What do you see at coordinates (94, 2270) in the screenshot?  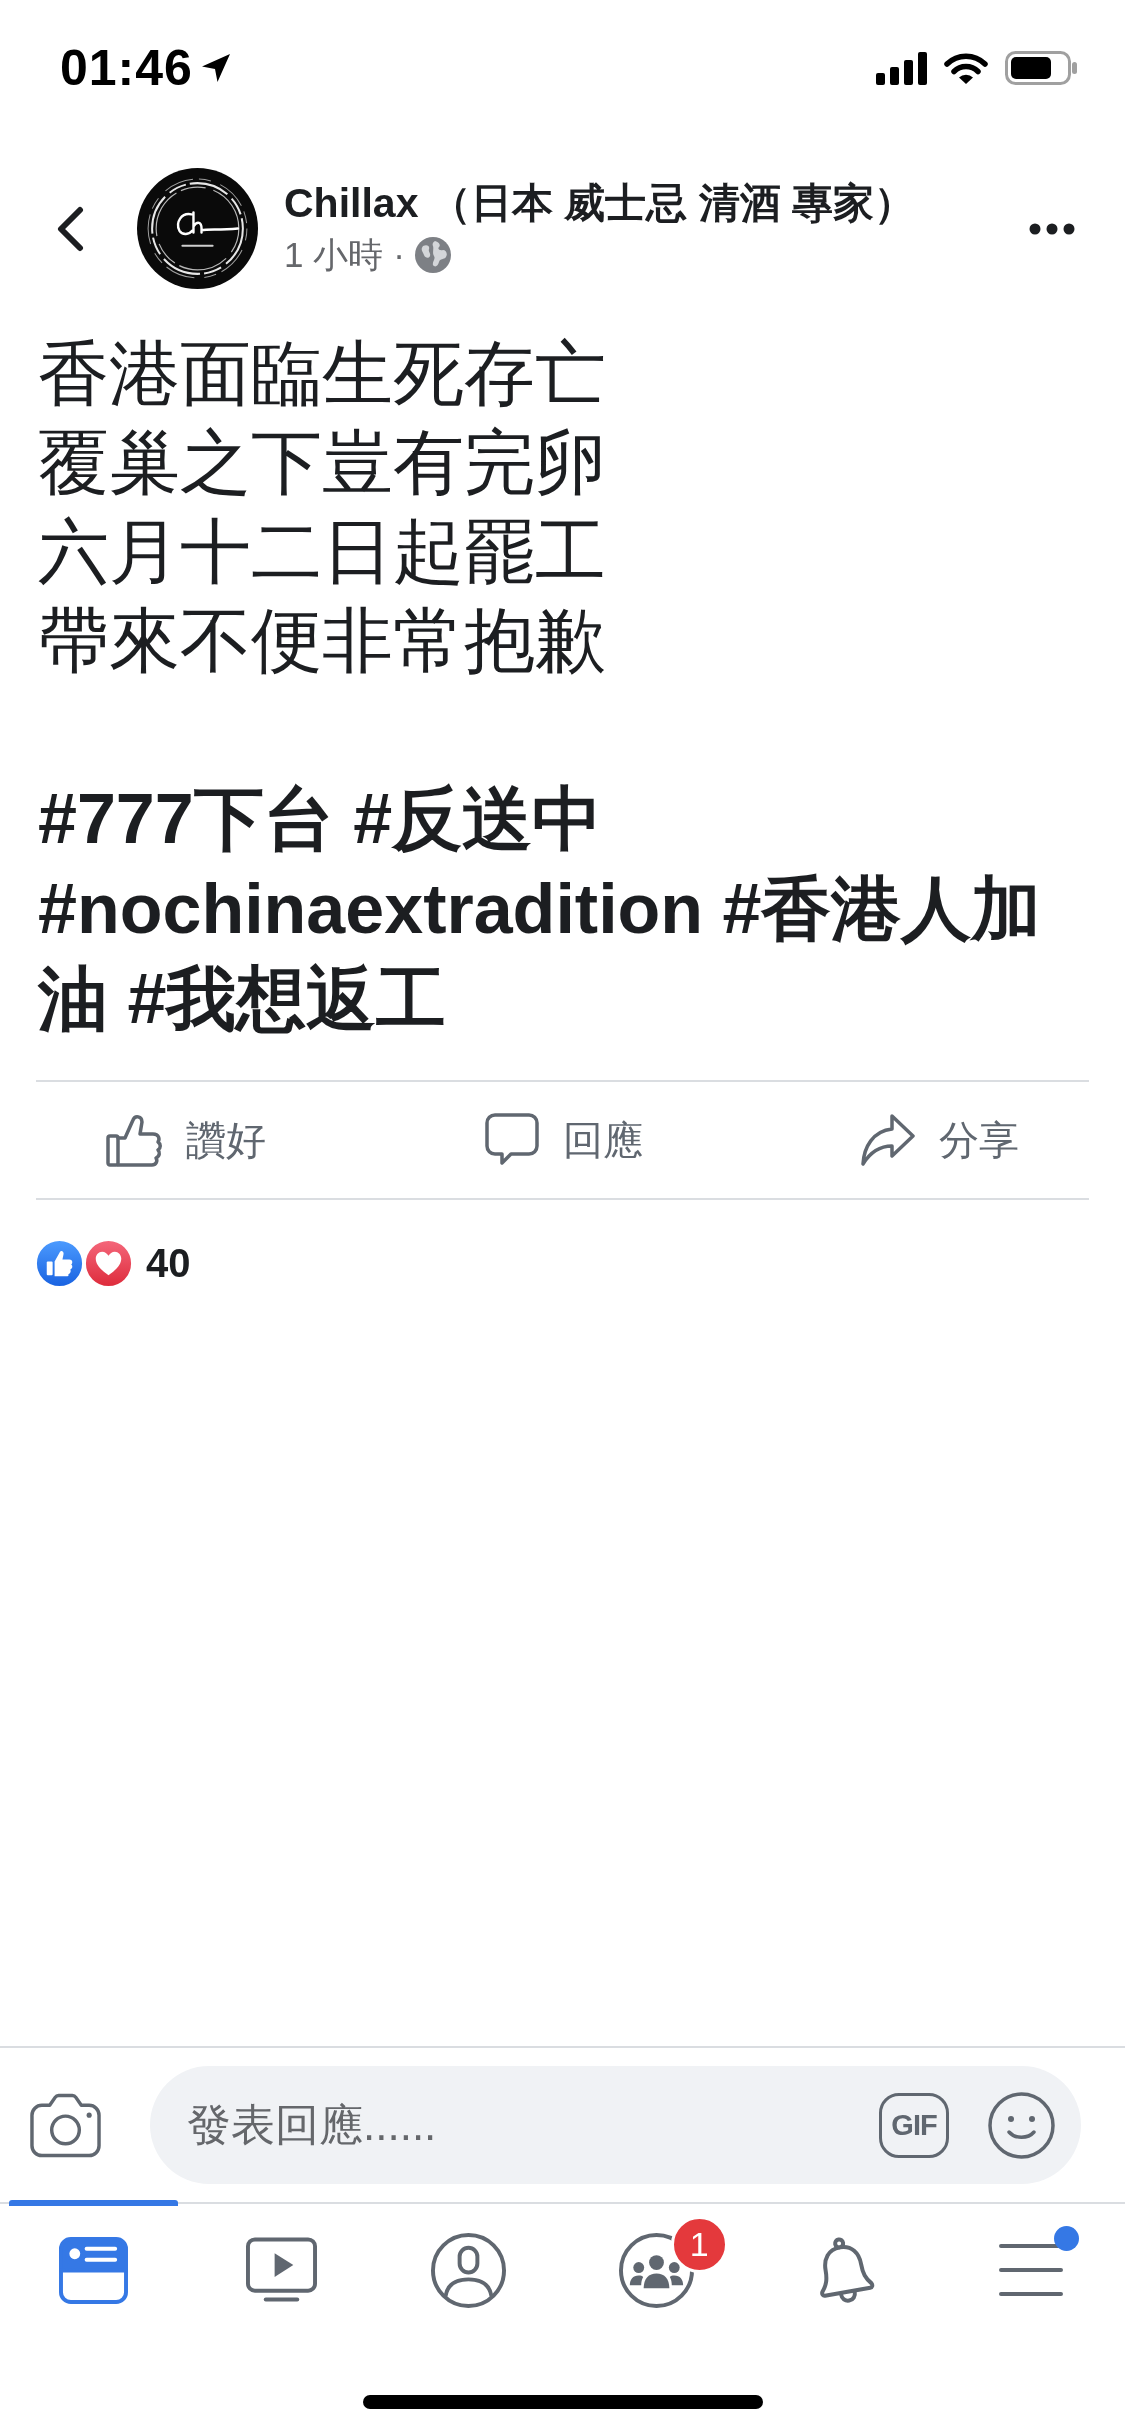 I see `news-feed-icon` at bounding box center [94, 2270].